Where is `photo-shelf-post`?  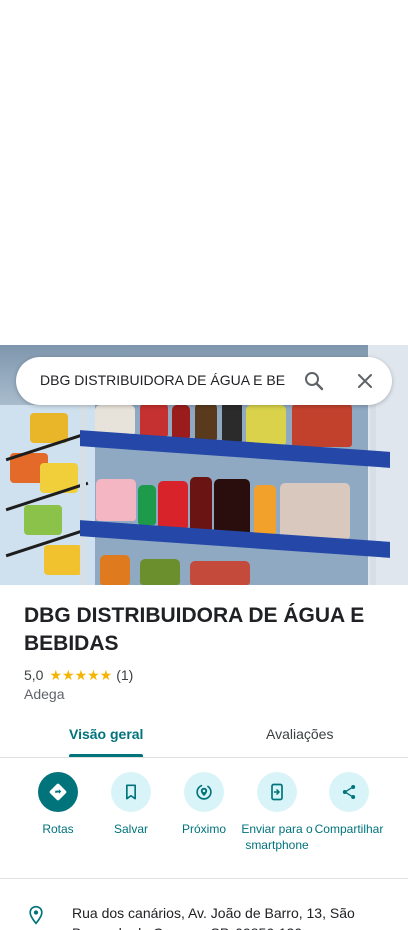
photo-shelf-post is located at coordinates (373, 495).